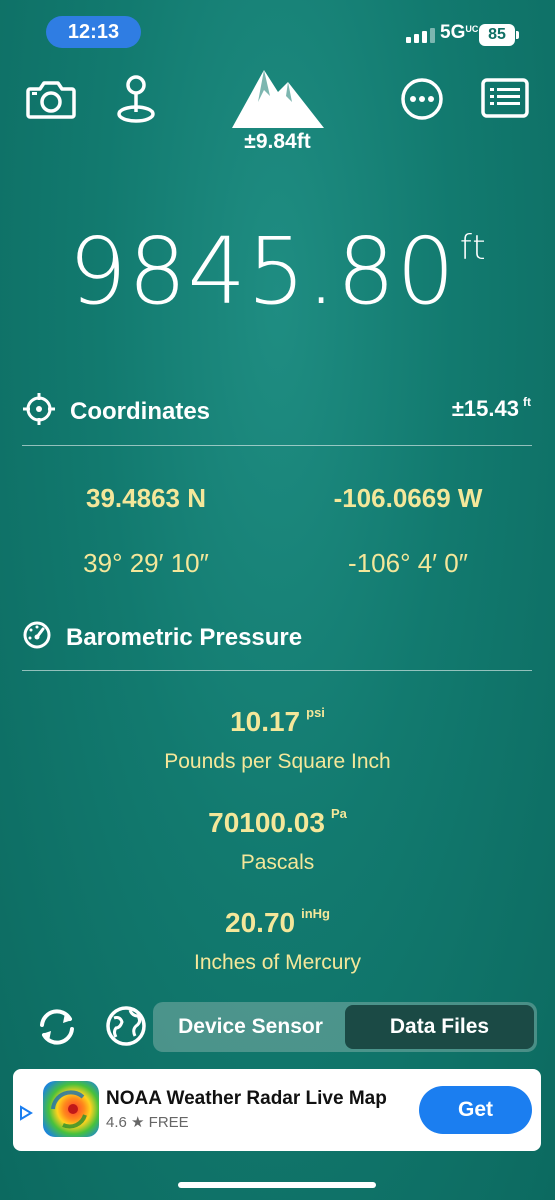  Describe the element at coordinates (315, 712) in the screenshot. I see `pressure-unit: psi` at that location.